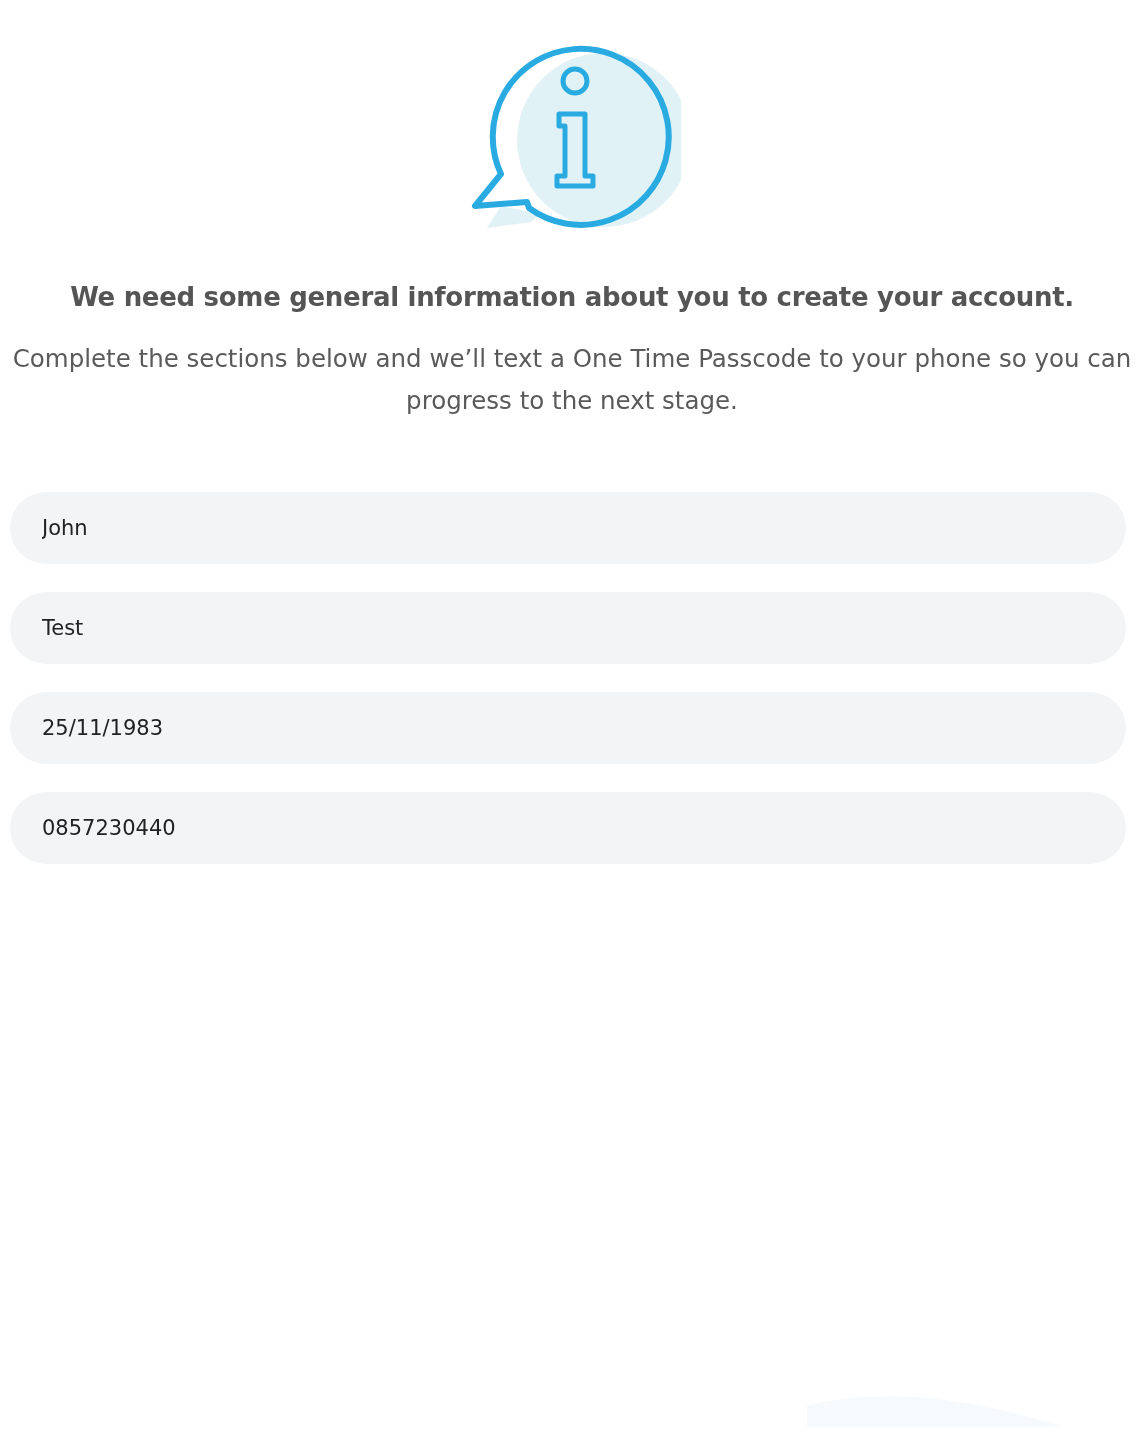 This screenshot has width=1144, height=1432. What do you see at coordinates (568, 628) in the screenshot?
I see `input-field: Test` at bounding box center [568, 628].